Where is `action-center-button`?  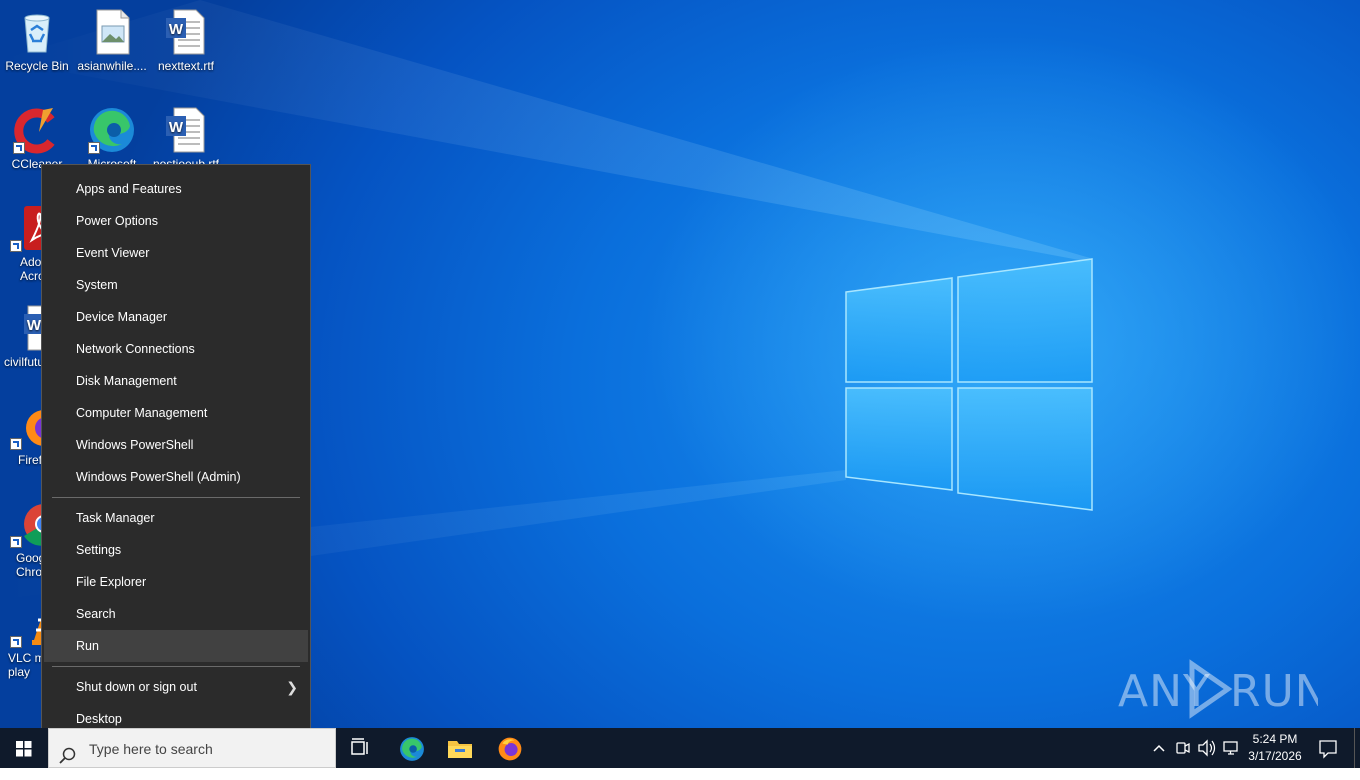
action-center-button is located at coordinates (1328, 748).